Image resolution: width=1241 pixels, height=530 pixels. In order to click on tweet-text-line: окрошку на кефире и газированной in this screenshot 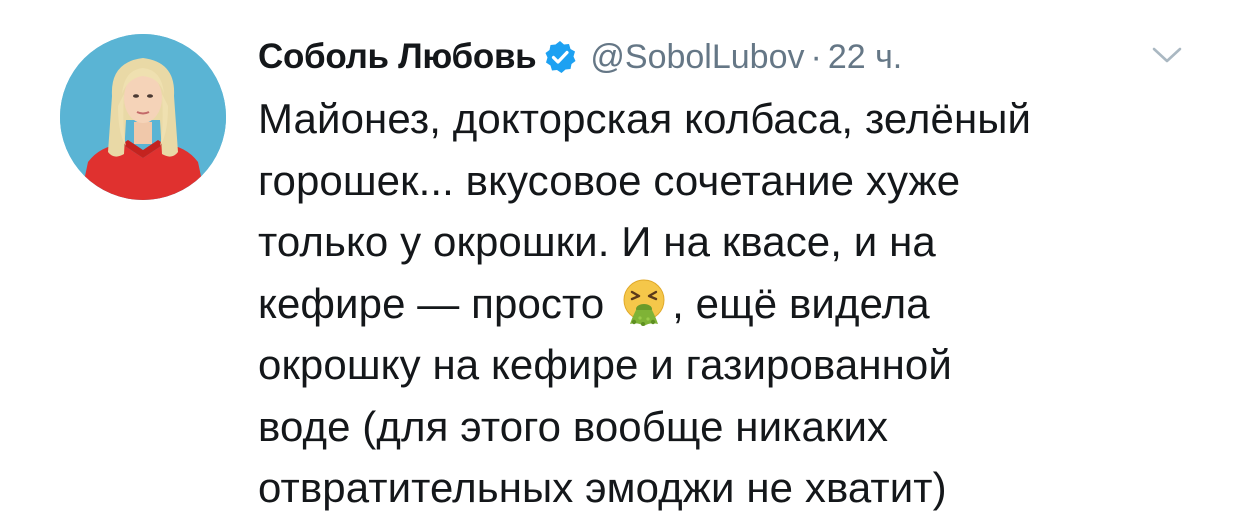, I will do `click(605, 364)`.